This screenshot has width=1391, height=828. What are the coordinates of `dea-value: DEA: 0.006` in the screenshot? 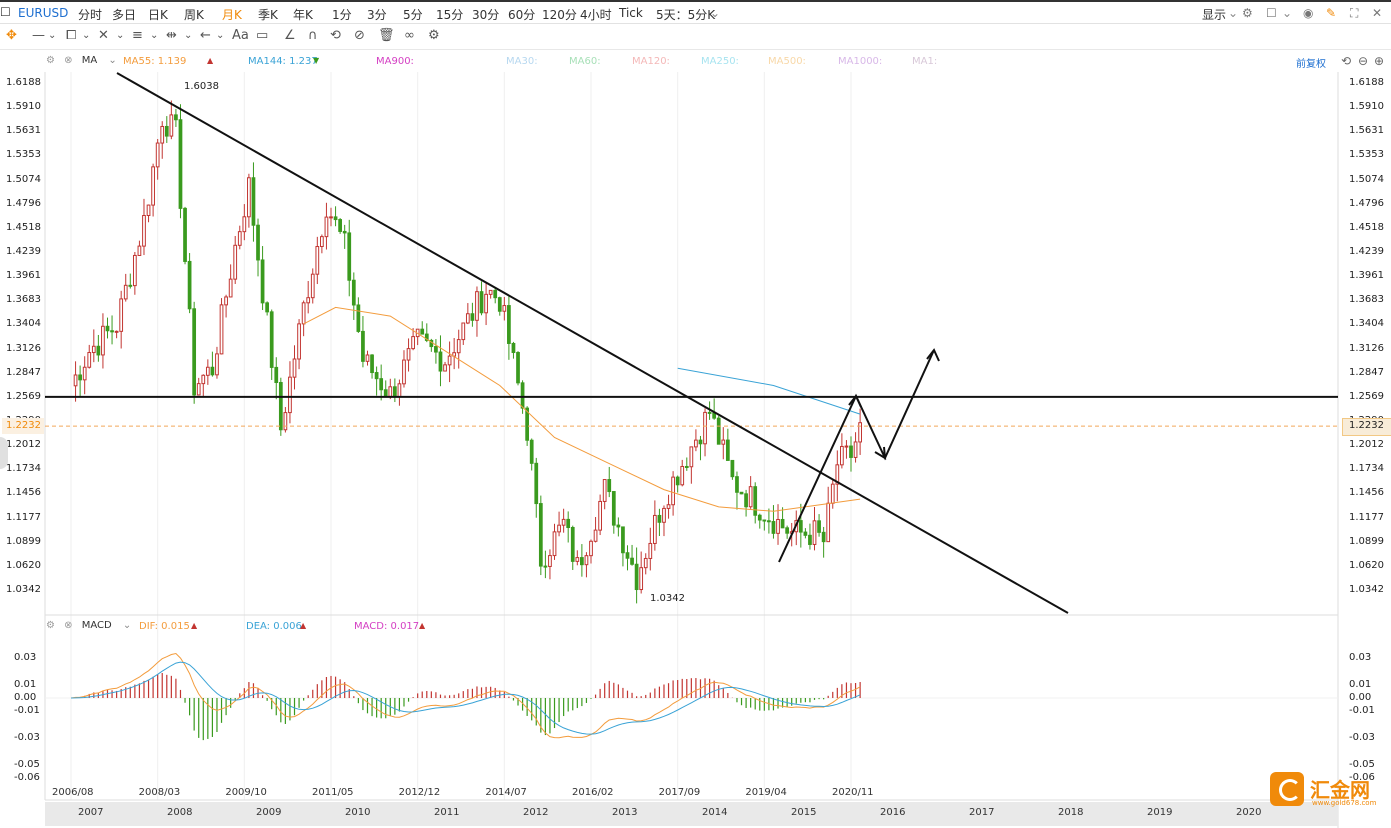 It's located at (274, 626).